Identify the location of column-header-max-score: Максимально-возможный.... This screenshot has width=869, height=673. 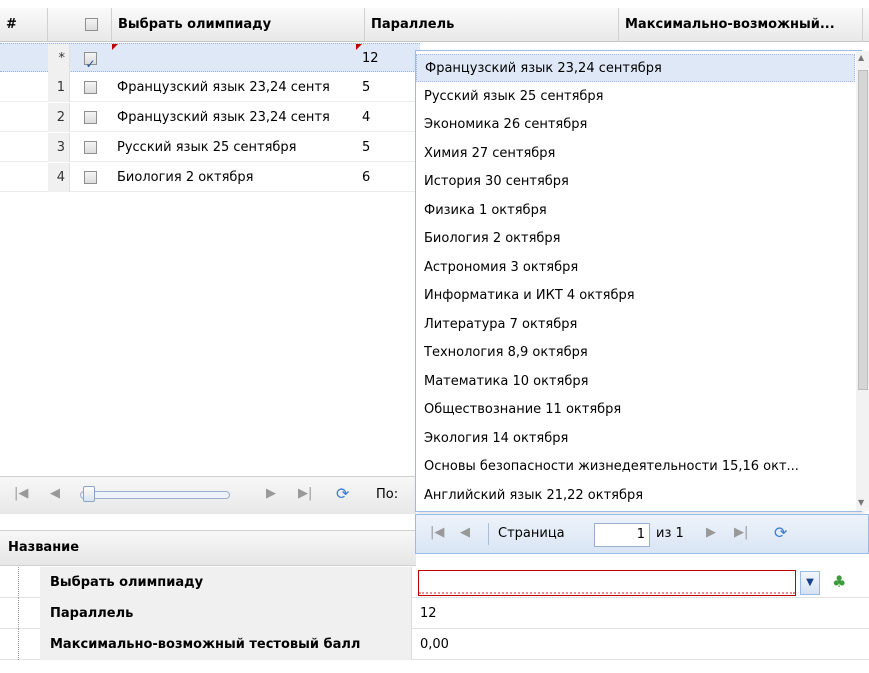
(741, 25).